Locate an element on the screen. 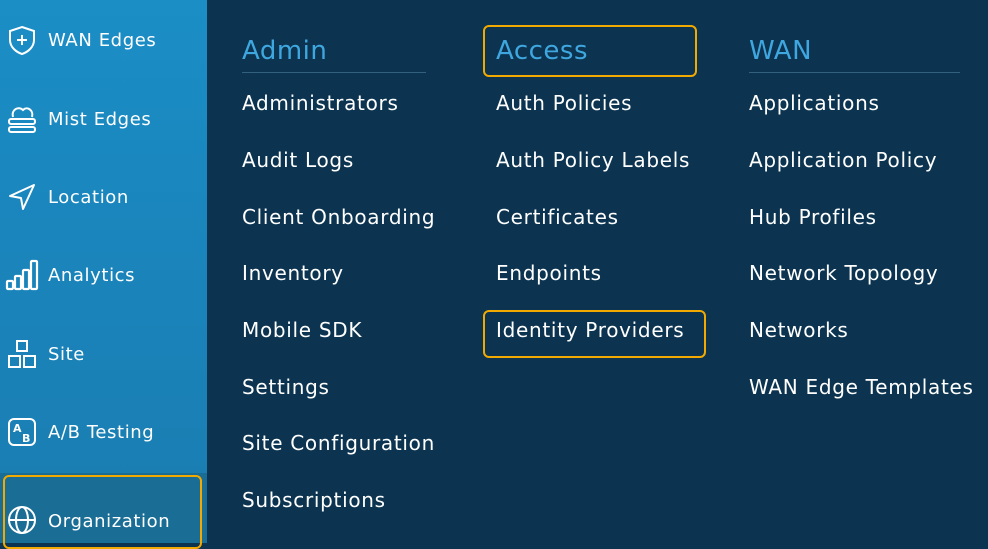 The width and height of the screenshot is (988, 549). menu-link-hub-profiles: Hub Profiles is located at coordinates (813, 217).